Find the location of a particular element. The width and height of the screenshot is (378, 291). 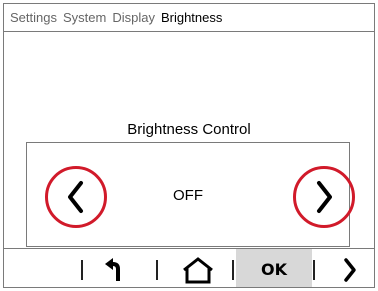

chevron-left-icon is located at coordinates (75, 197).